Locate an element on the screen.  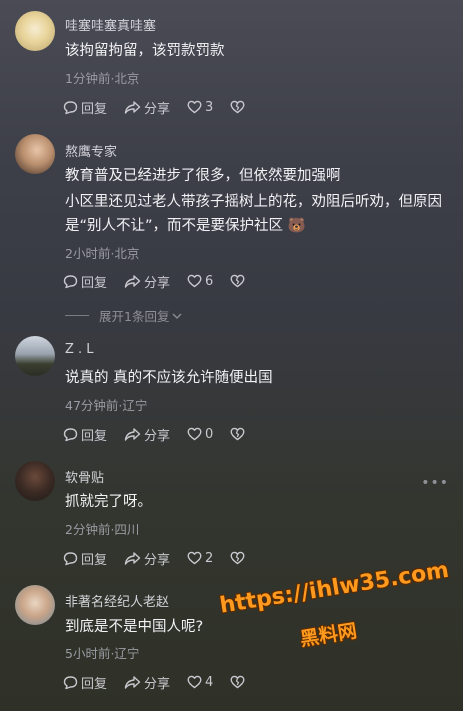
expand-replies-button: 展开1条回复 is located at coordinates (124, 315).